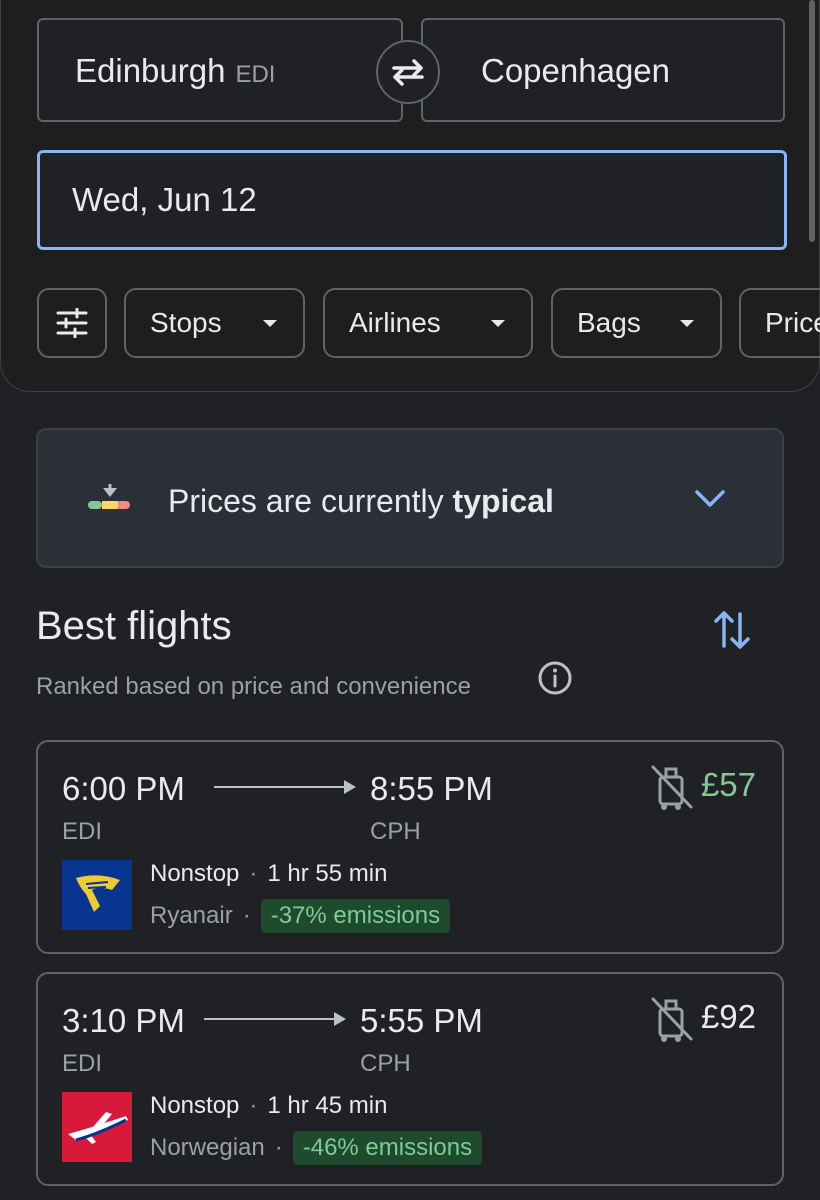 This screenshot has width=820, height=1200. What do you see at coordinates (728, 1016) in the screenshot?
I see `flight-price: £92` at bounding box center [728, 1016].